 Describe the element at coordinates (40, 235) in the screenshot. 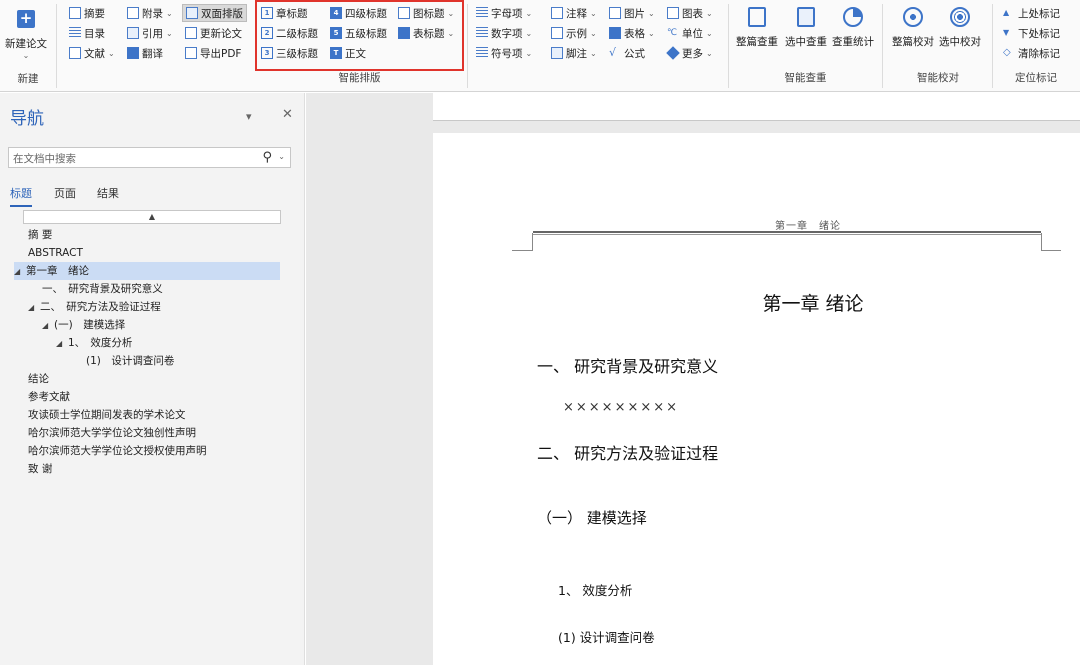

I see `tree-item-abstract-cn: 摘 要` at that location.